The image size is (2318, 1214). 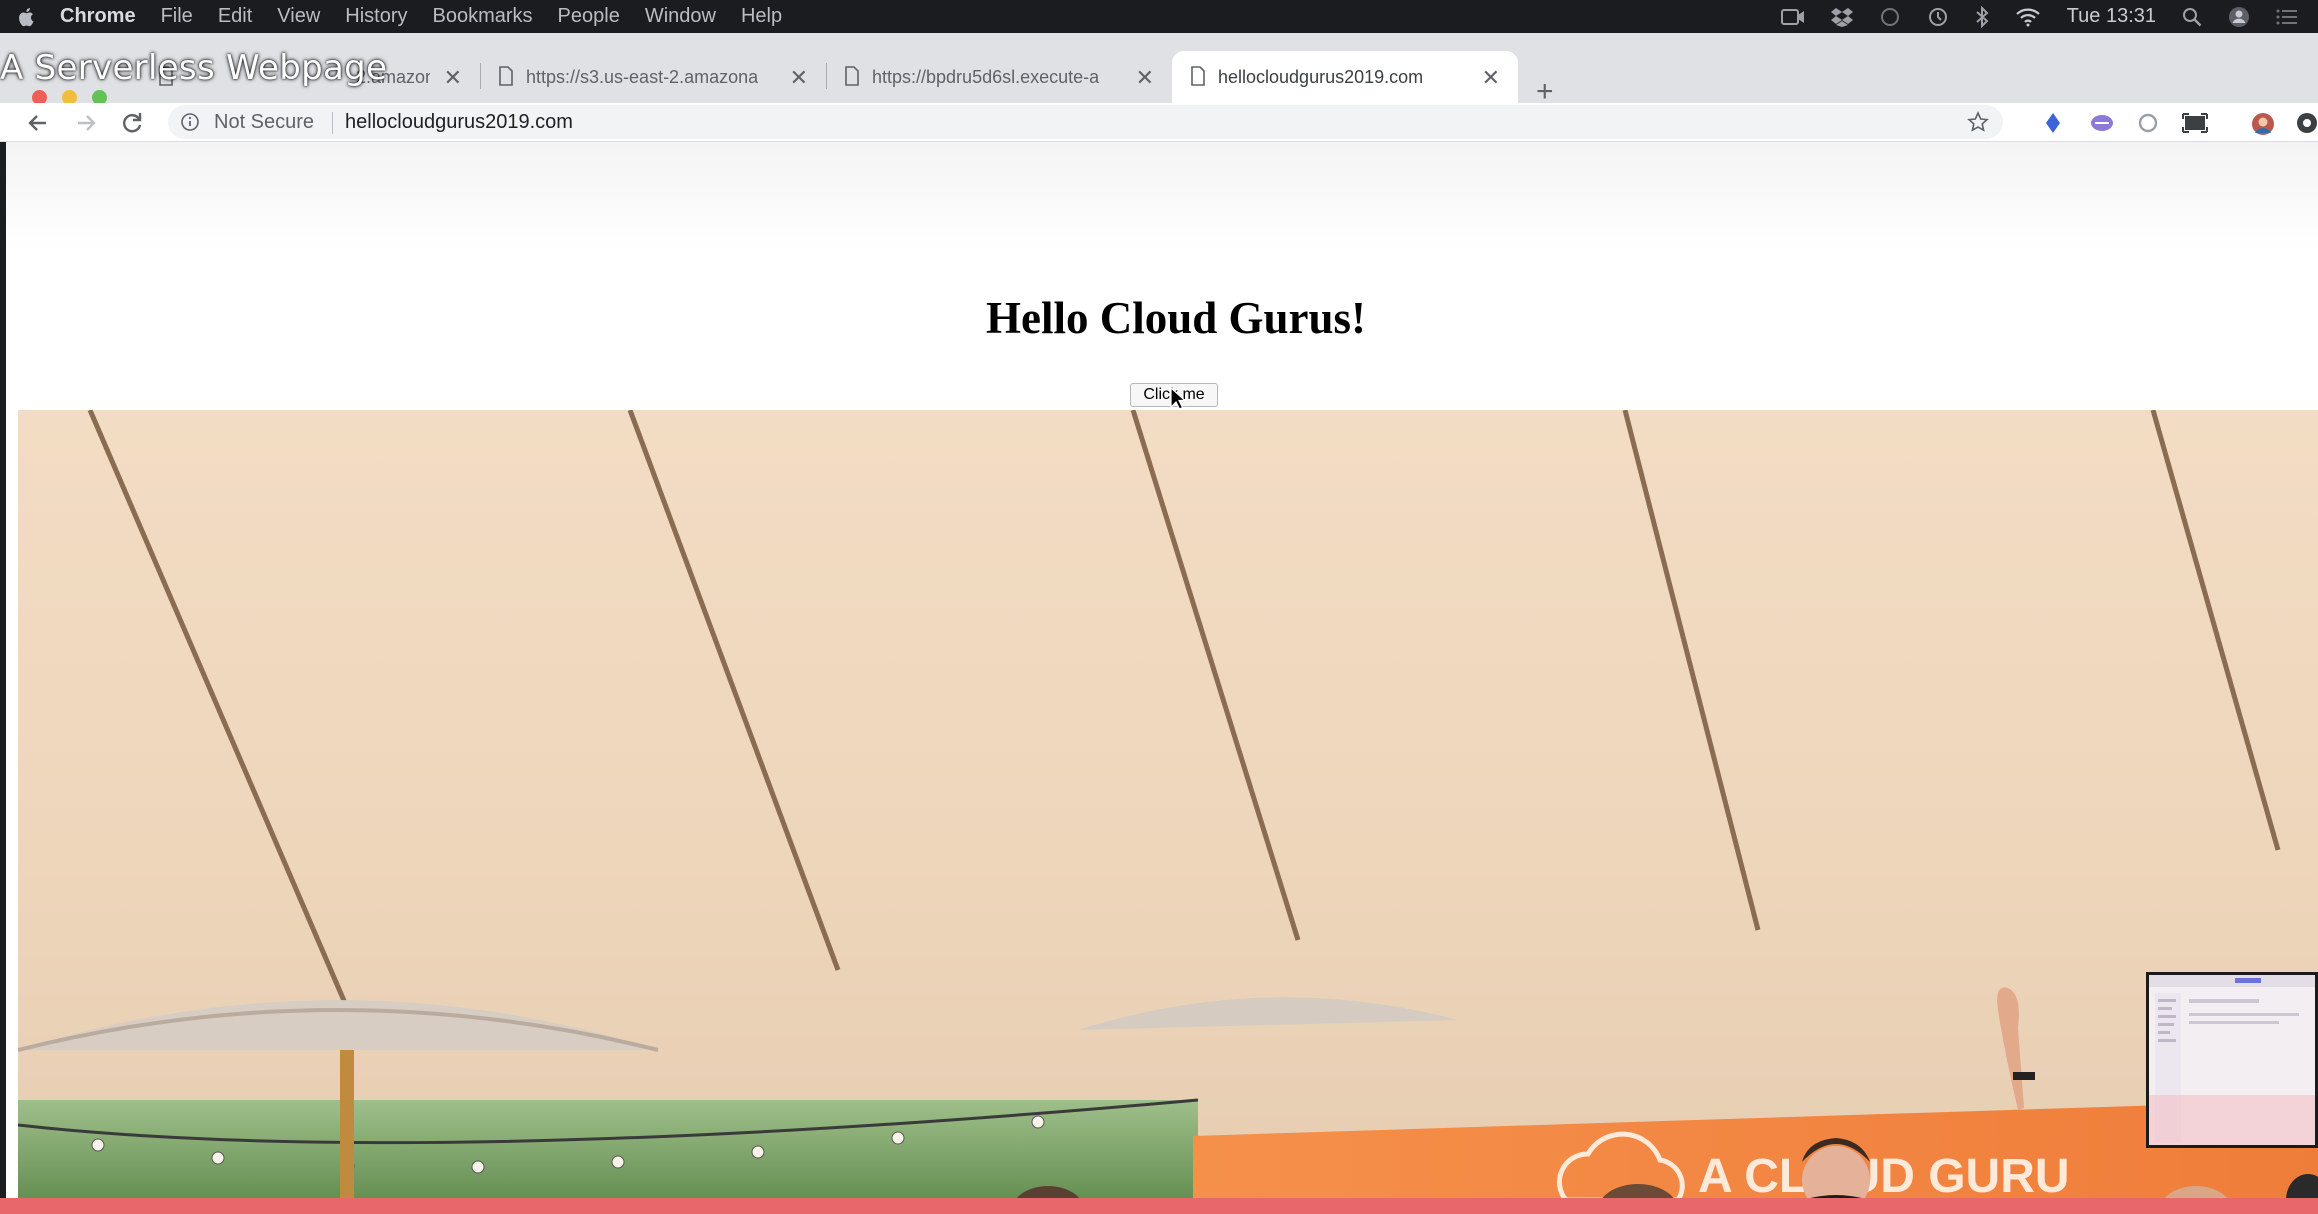 I want to click on mouse-cursor-icon, so click(x=1178, y=398).